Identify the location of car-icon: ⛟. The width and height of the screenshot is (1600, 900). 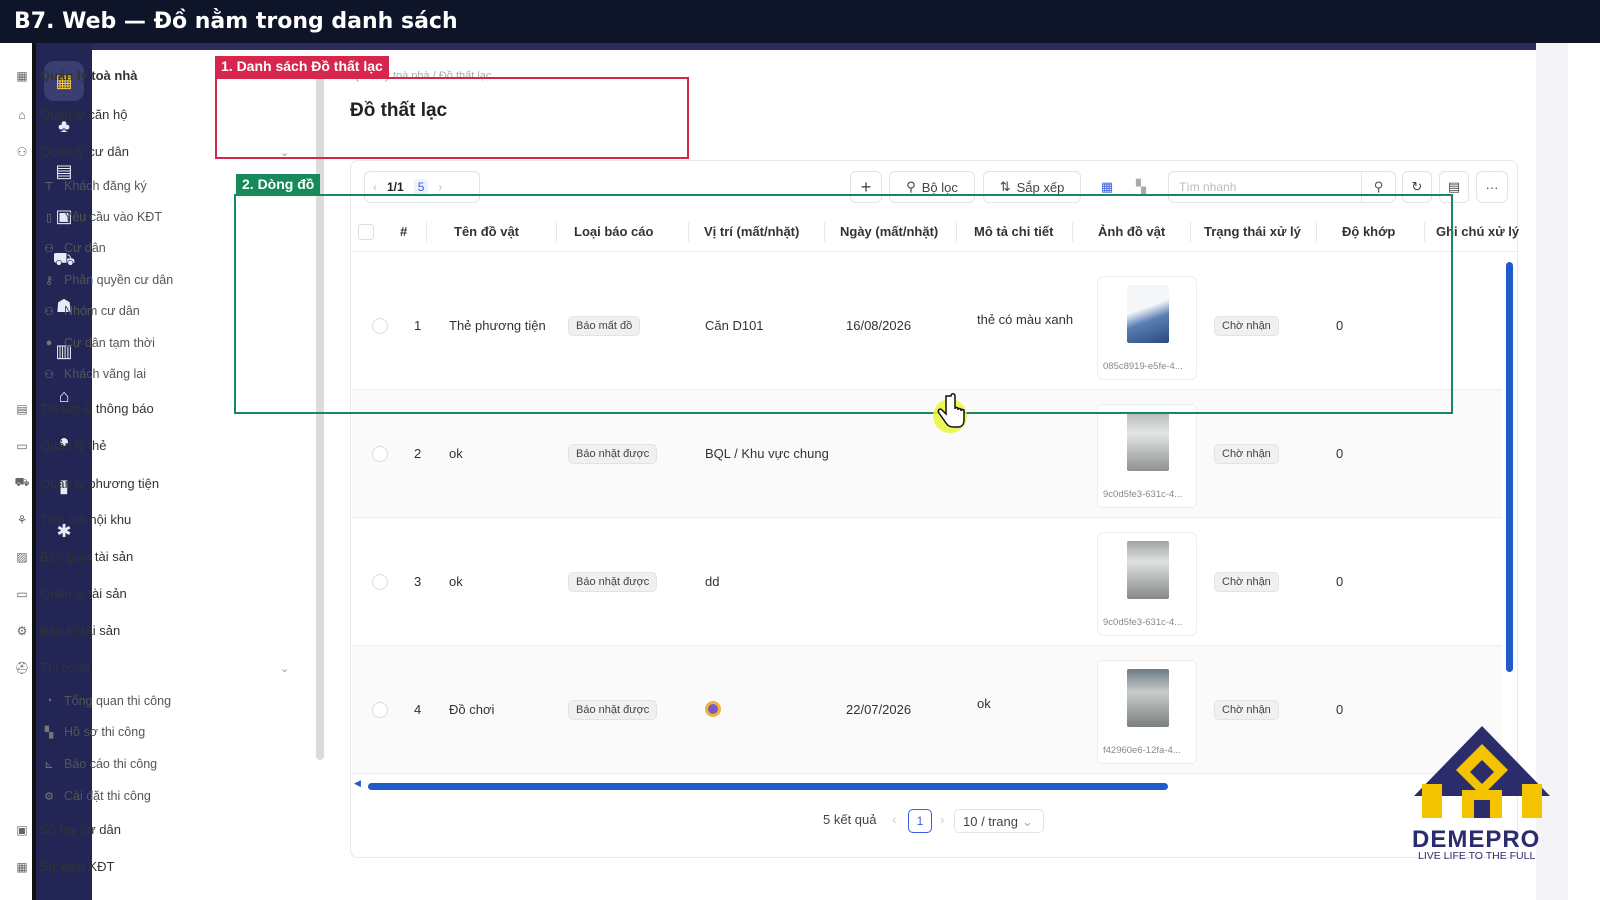
(22, 482).